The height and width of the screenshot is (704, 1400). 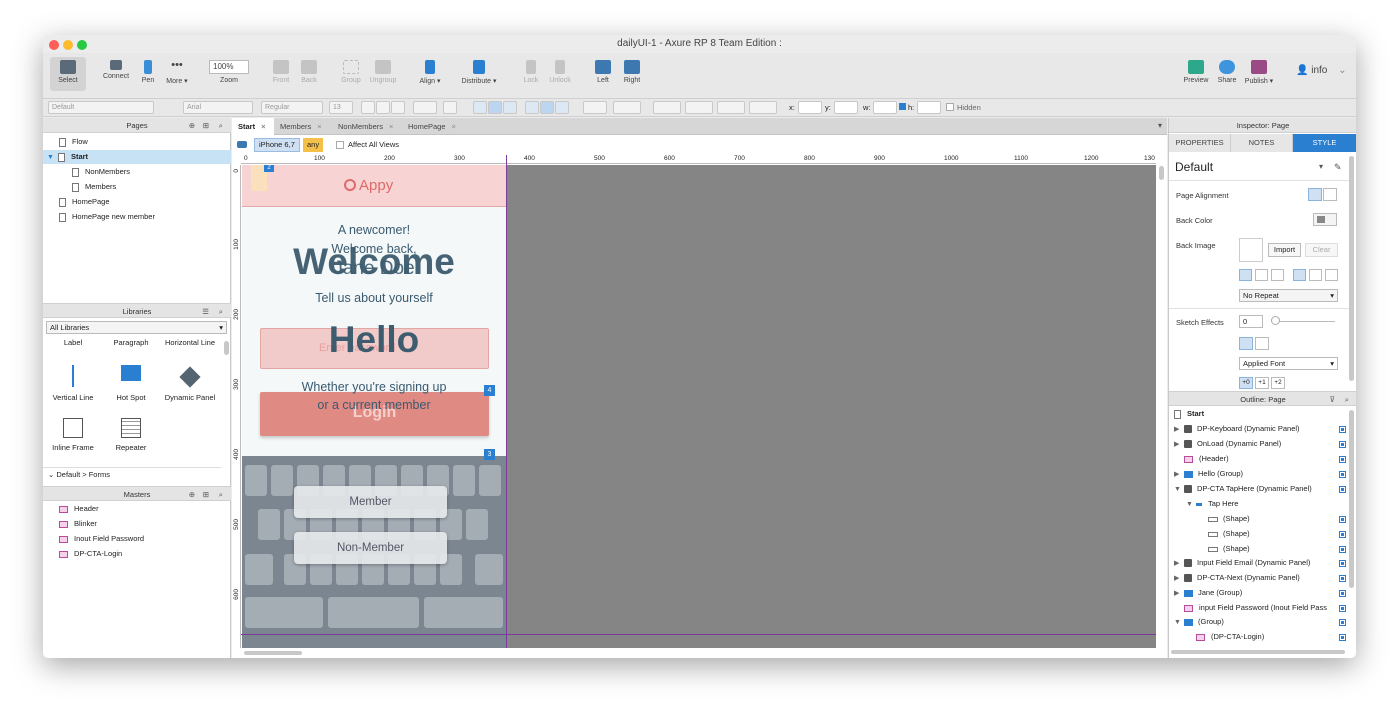 What do you see at coordinates (699, 107) in the screenshot?
I see `line-width-button` at bounding box center [699, 107].